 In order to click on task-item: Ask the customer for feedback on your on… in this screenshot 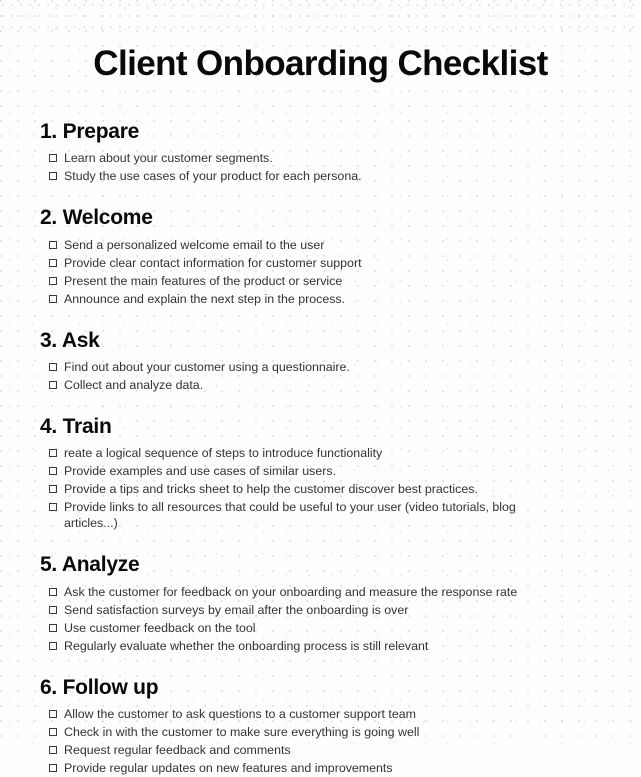, I will do `click(330, 592)`.